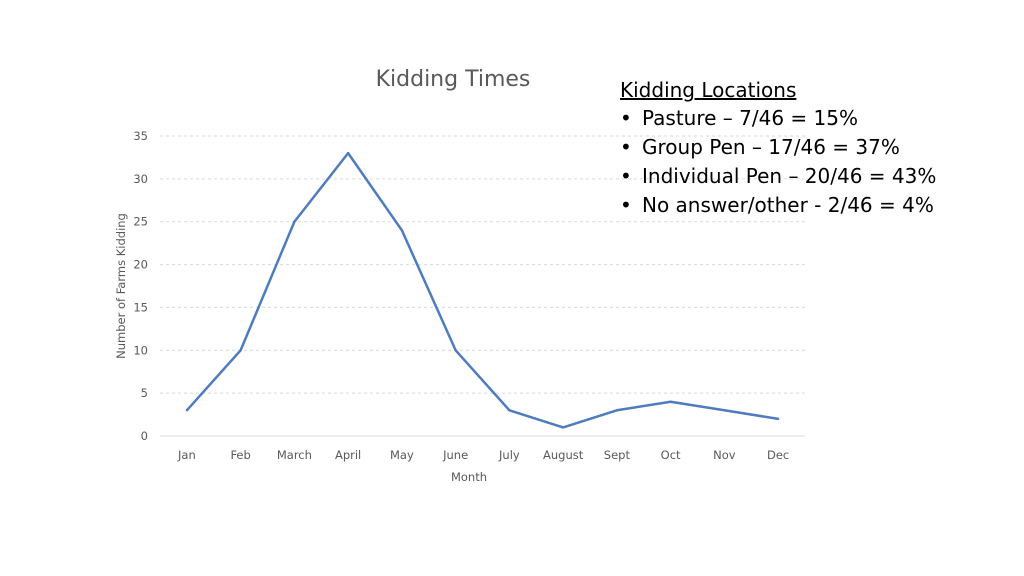 This screenshot has width=1024, height=576. What do you see at coordinates (788, 205) in the screenshot?
I see `list-item-text: No answer/other - 2/46 = 4%` at bounding box center [788, 205].